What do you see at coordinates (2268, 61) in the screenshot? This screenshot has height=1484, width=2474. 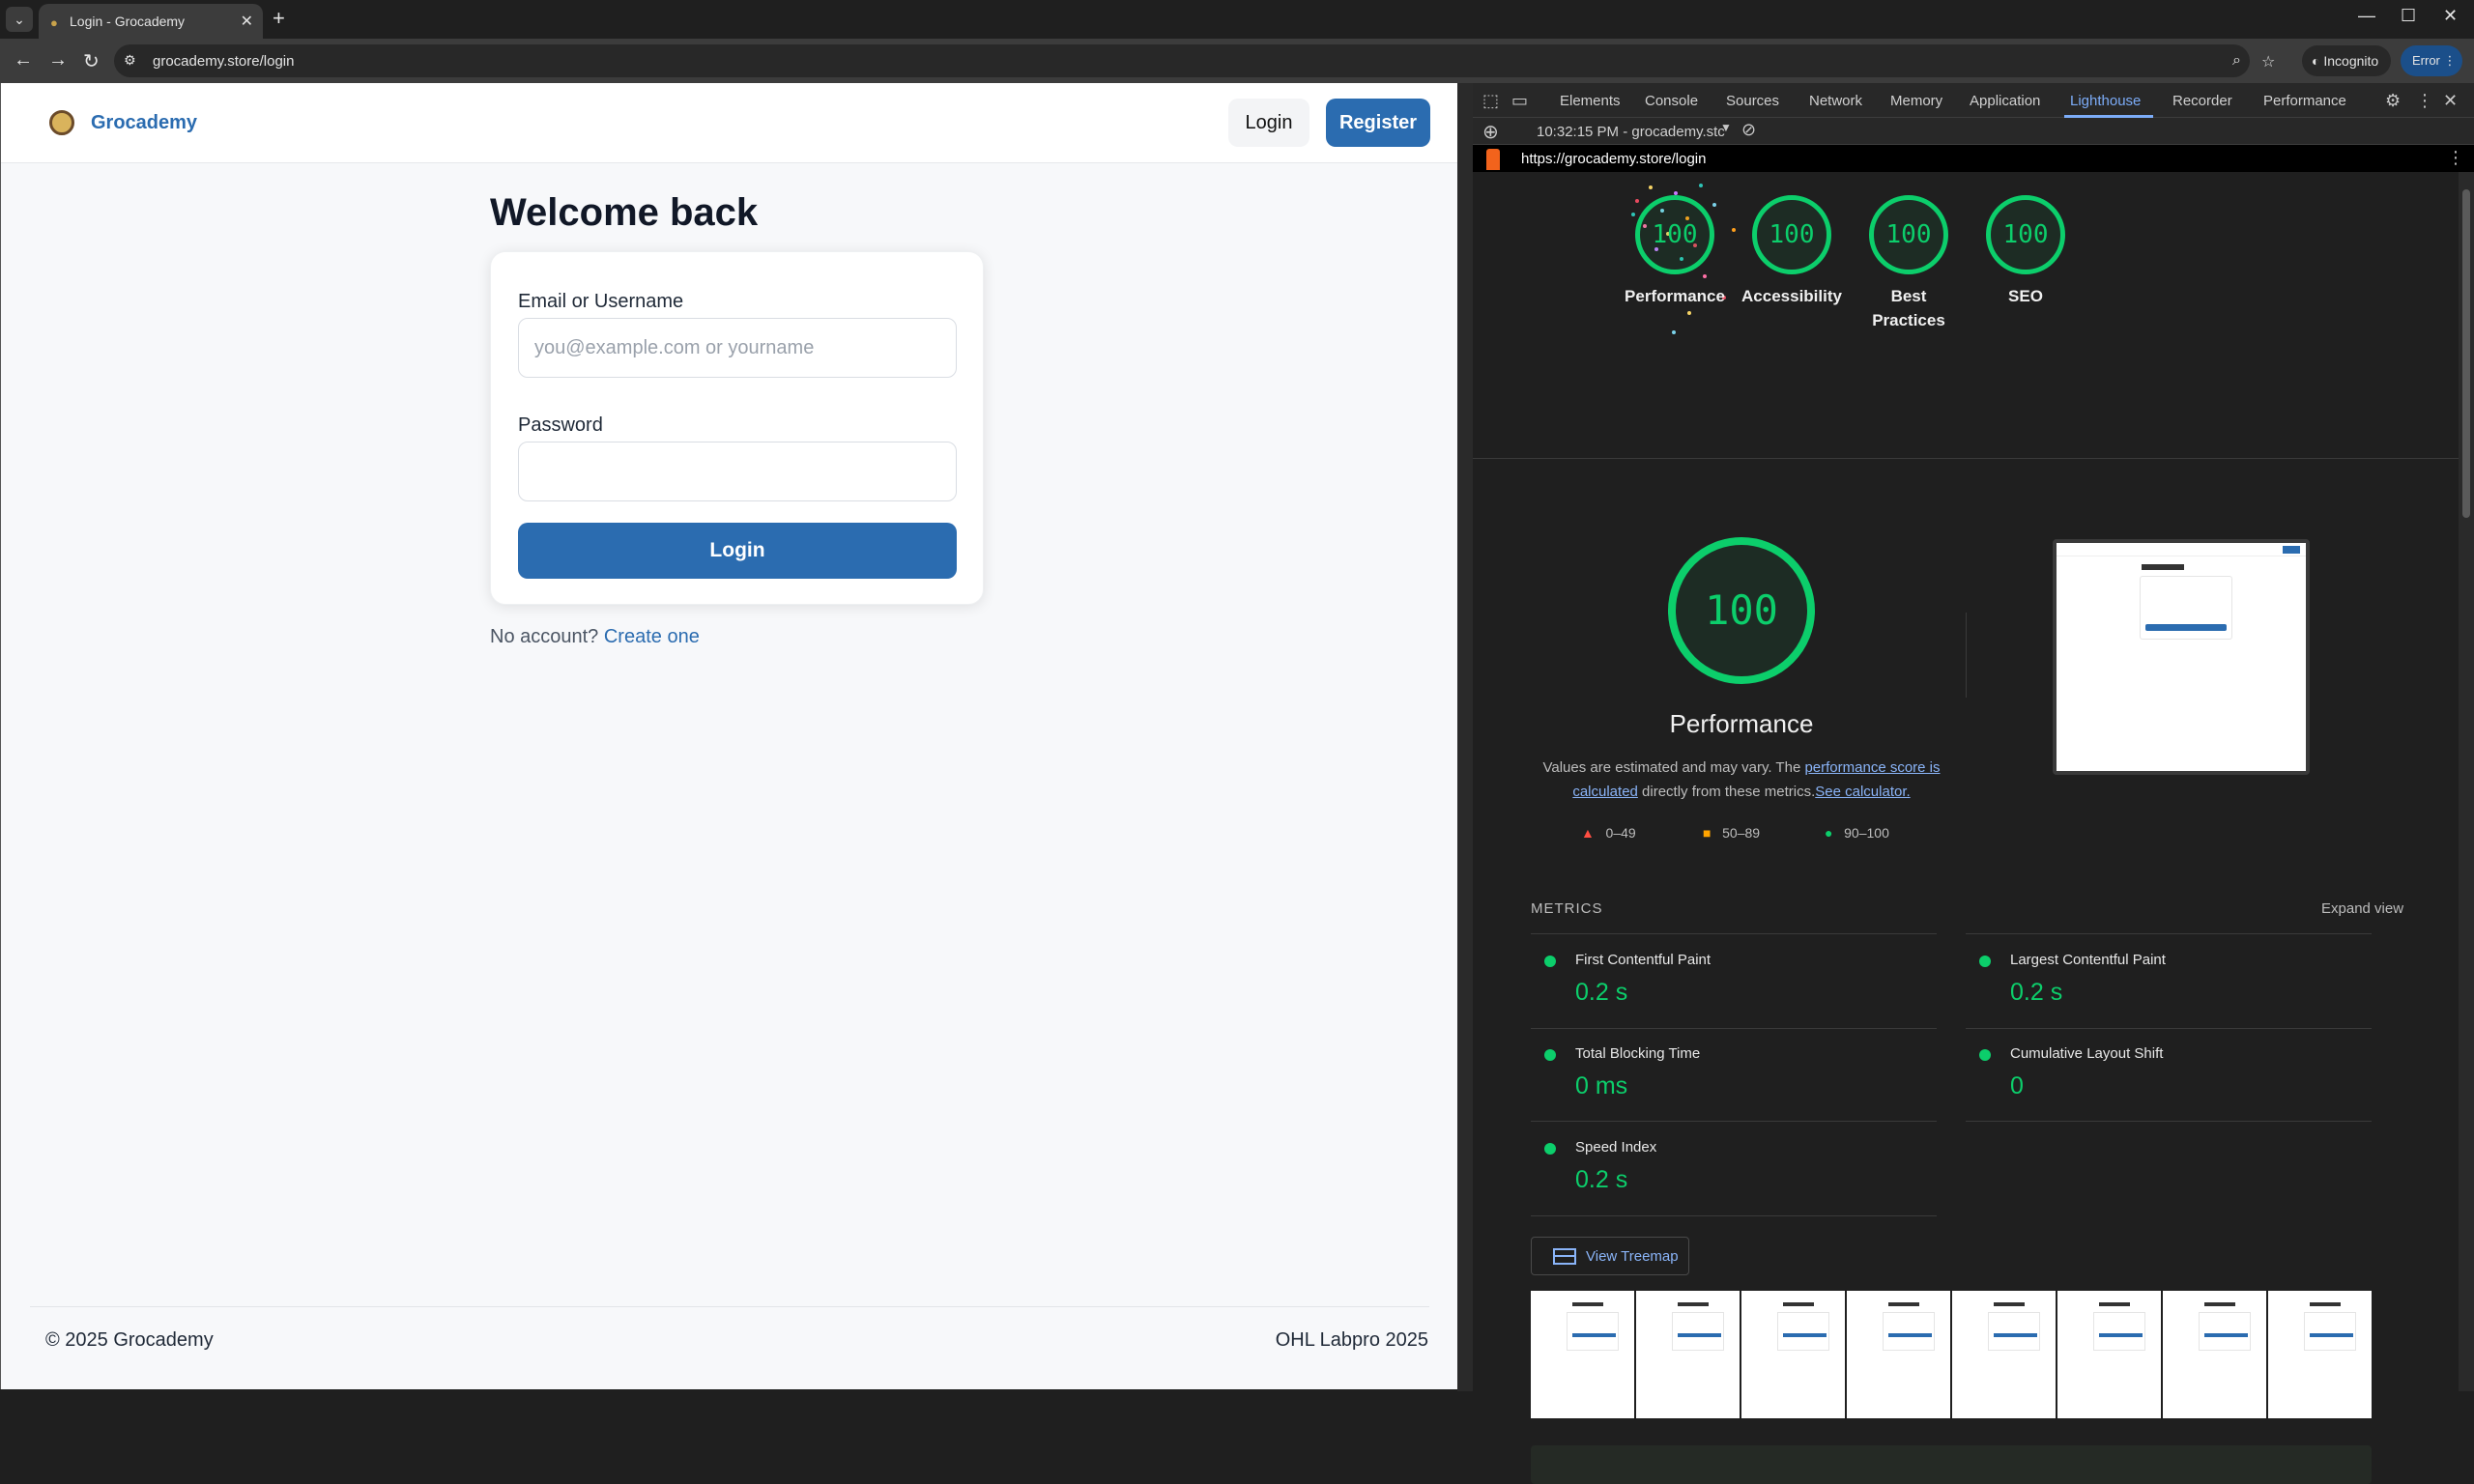 I see `bookmark-star-icon: ☆` at bounding box center [2268, 61].